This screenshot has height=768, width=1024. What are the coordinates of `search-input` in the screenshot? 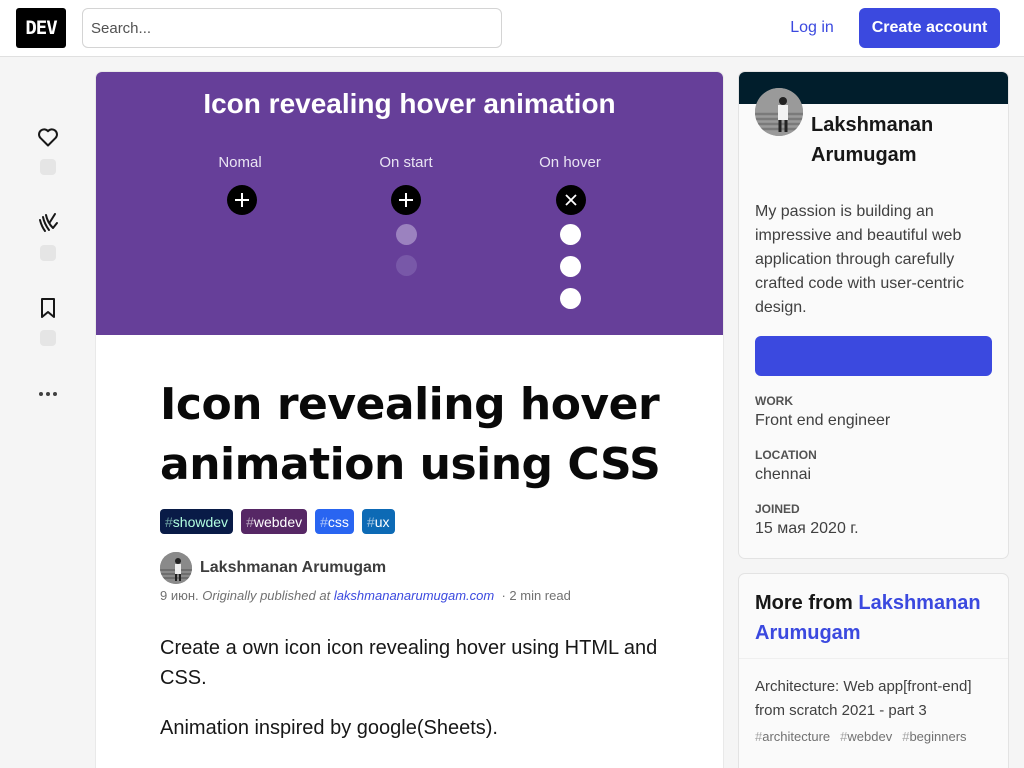 It's located at (292, 28).